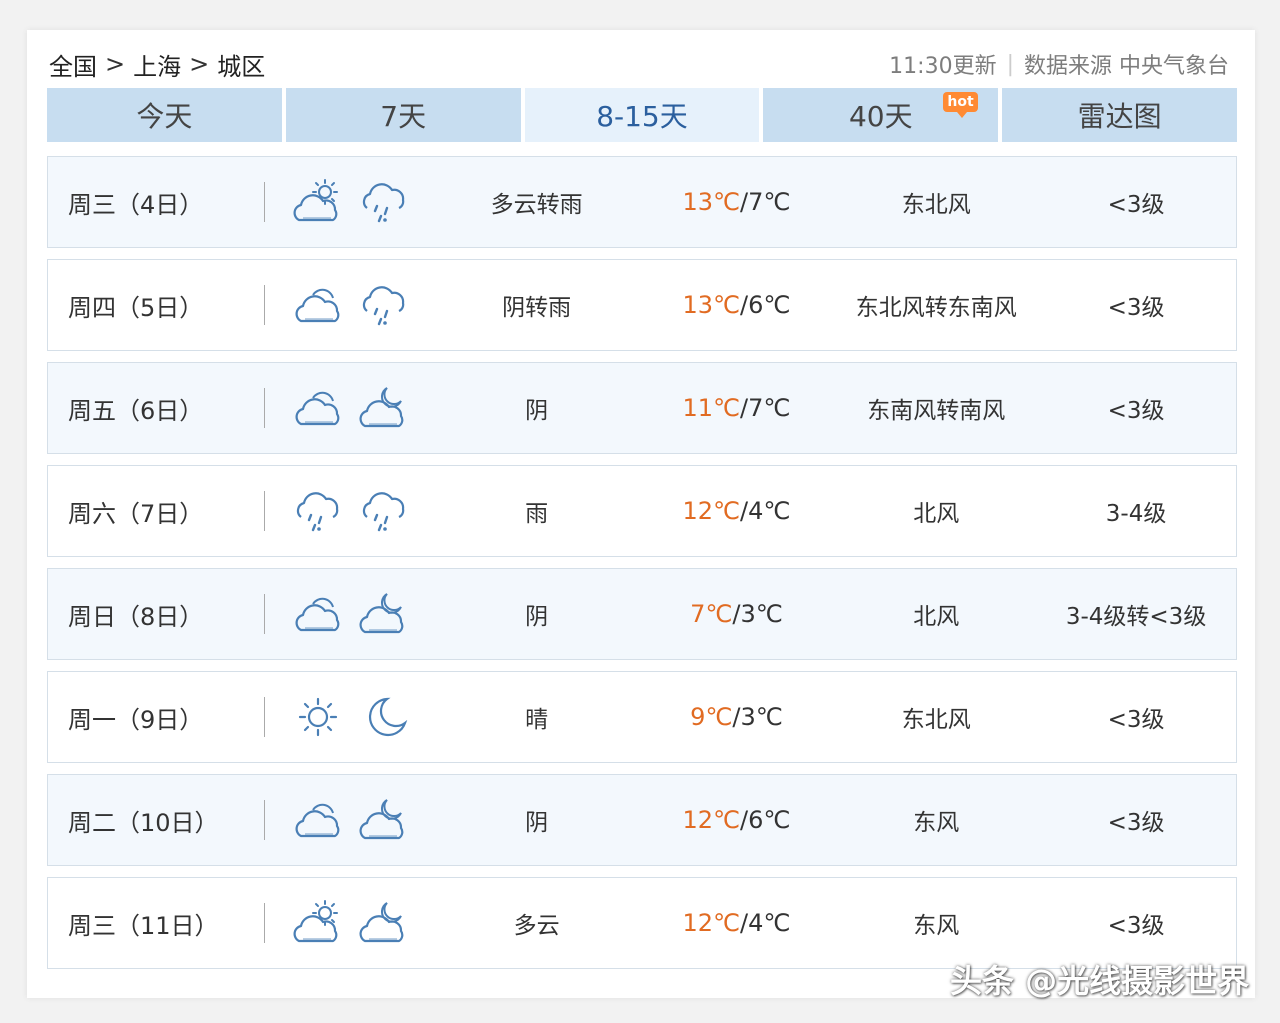 The width and height of the screenshot is (1280, 1023). I want to click on tab-label: 40天, so click(880, 116).